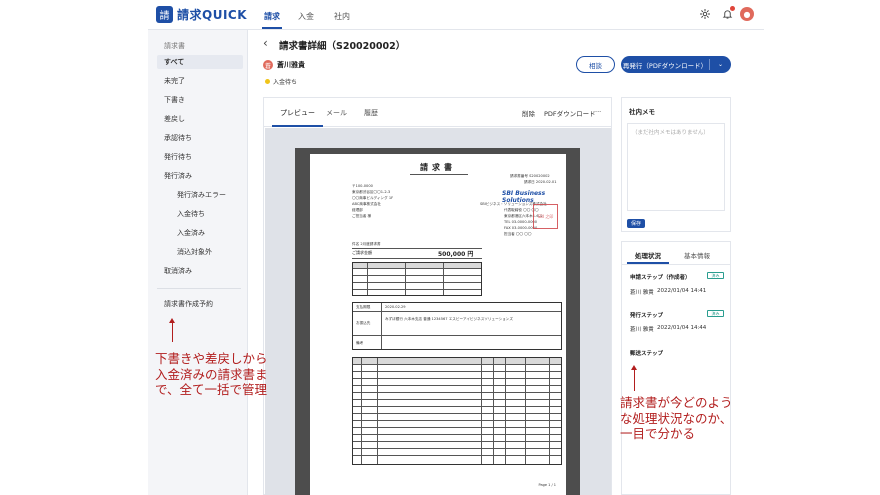  What do you see at coordinates (366, 204) in the screenshot?
I see `recipient-line: ABC商事株式会社` at bounding box center [366, 204].